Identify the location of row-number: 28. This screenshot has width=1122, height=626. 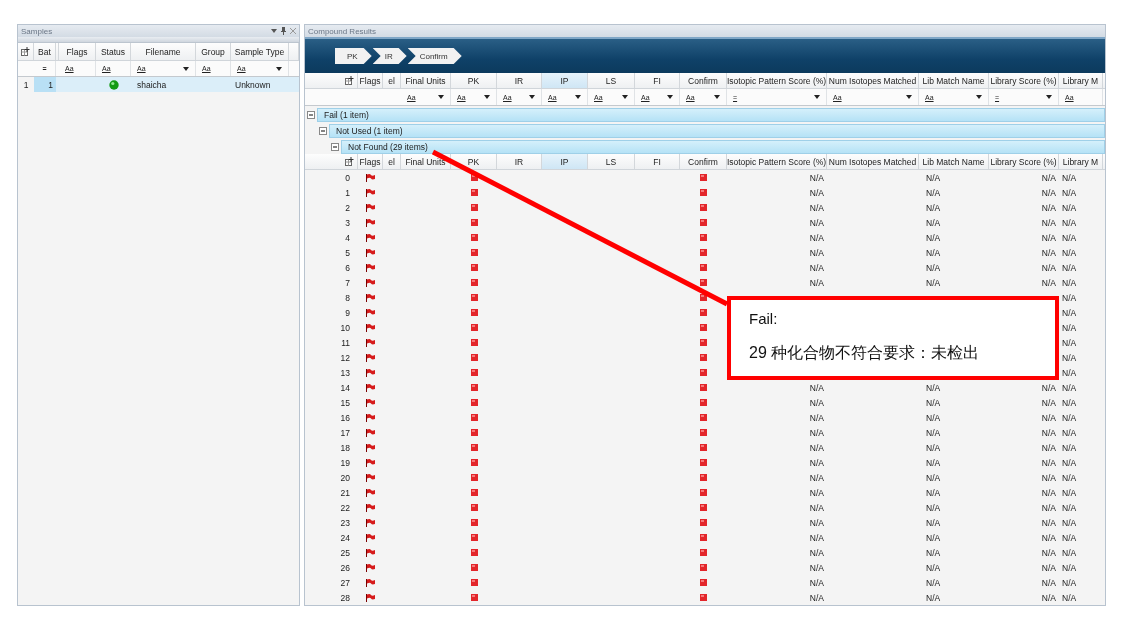
(345, 598).